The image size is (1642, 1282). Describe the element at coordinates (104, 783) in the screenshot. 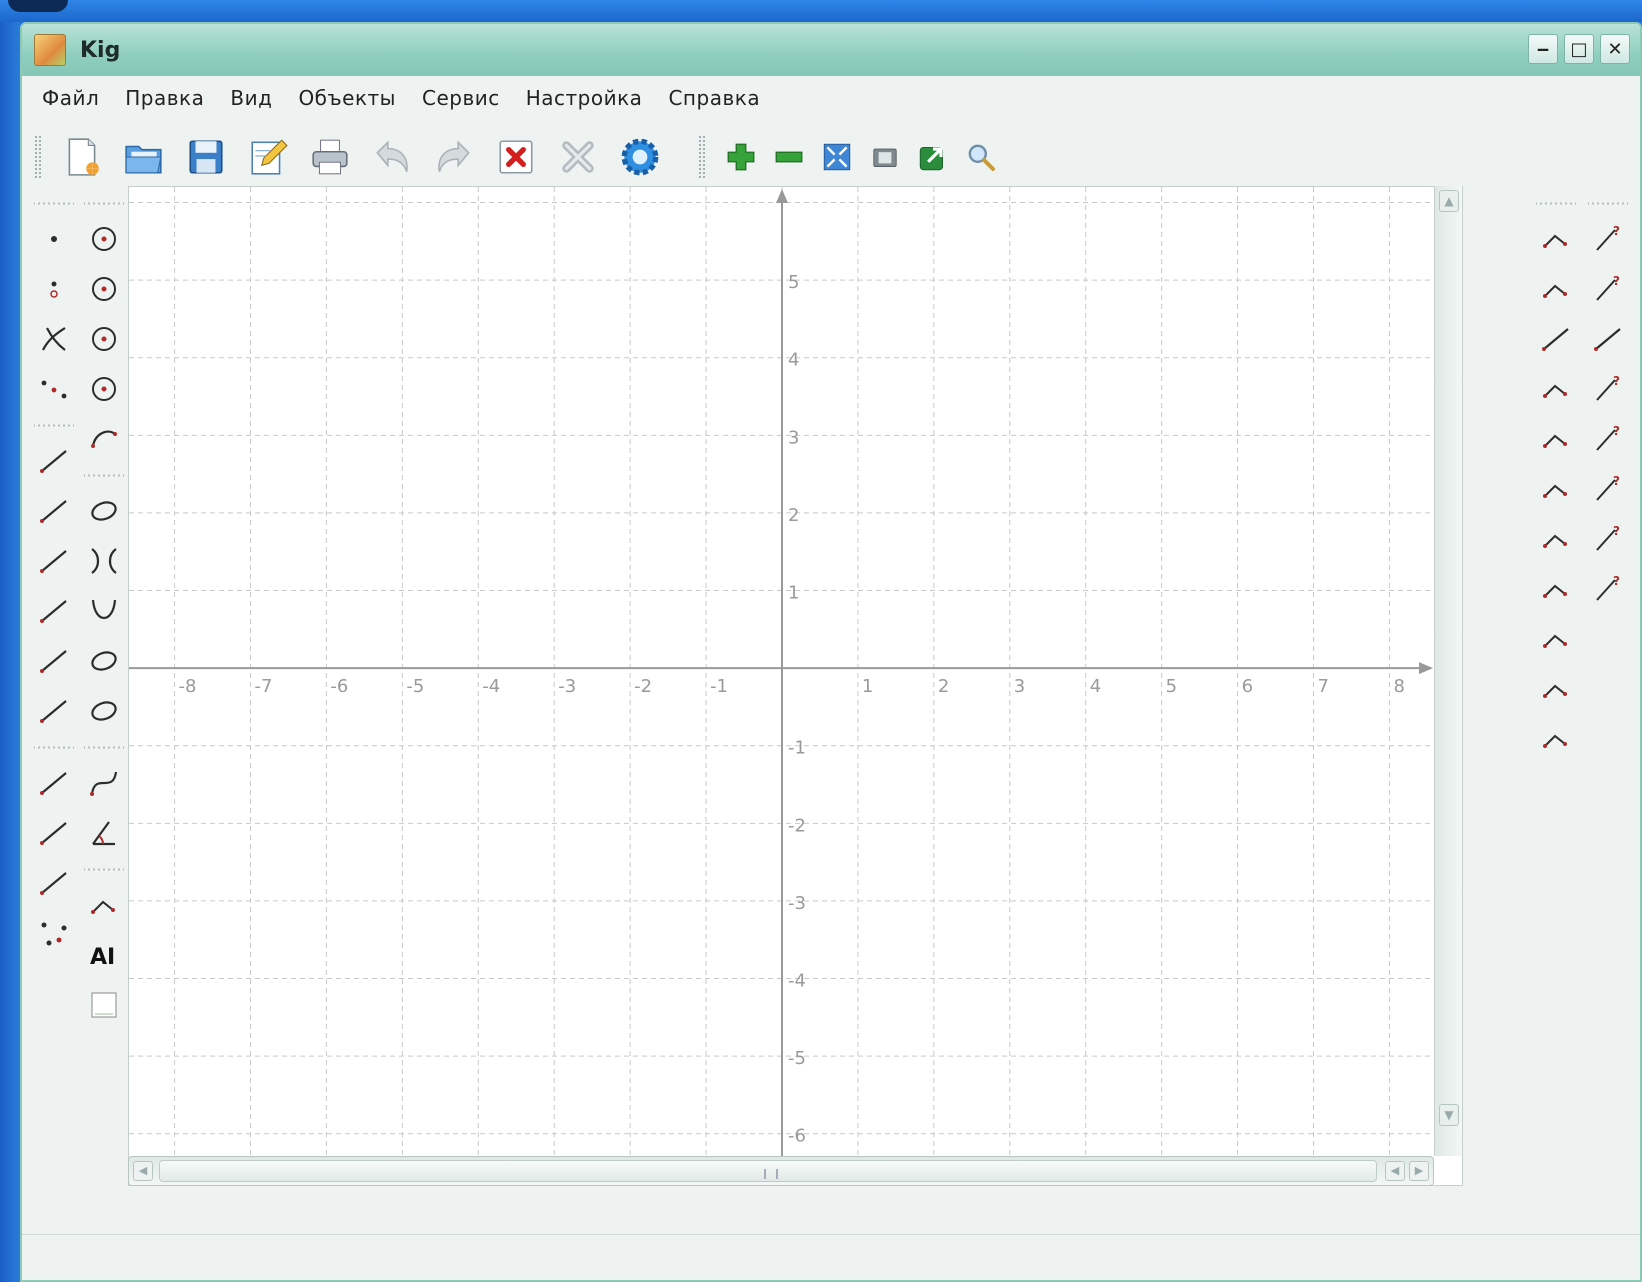

I see `bezier-curve-tool-button` at that location.